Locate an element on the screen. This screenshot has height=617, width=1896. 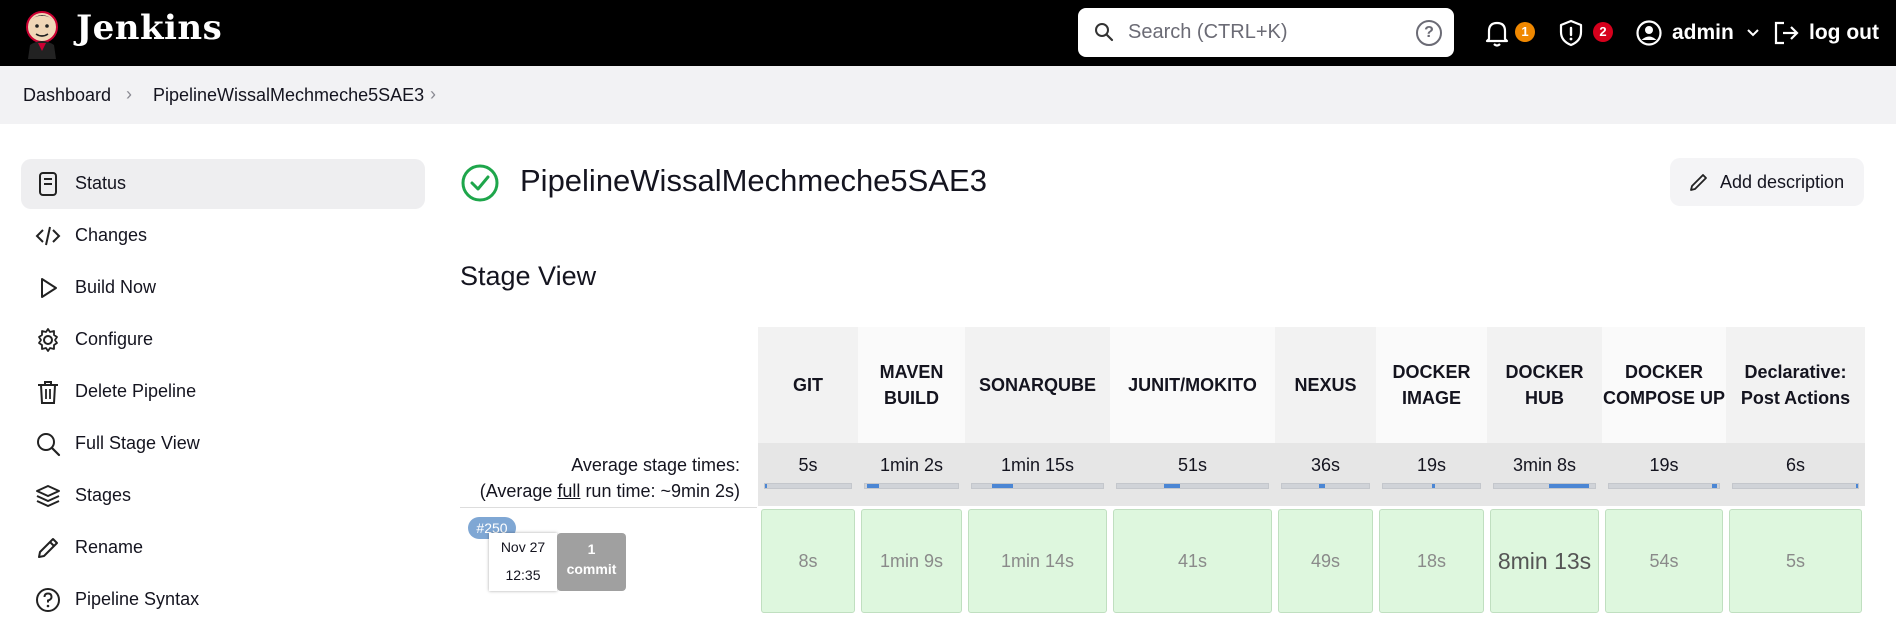
notifications-button is located at coordinates (1497, 33).